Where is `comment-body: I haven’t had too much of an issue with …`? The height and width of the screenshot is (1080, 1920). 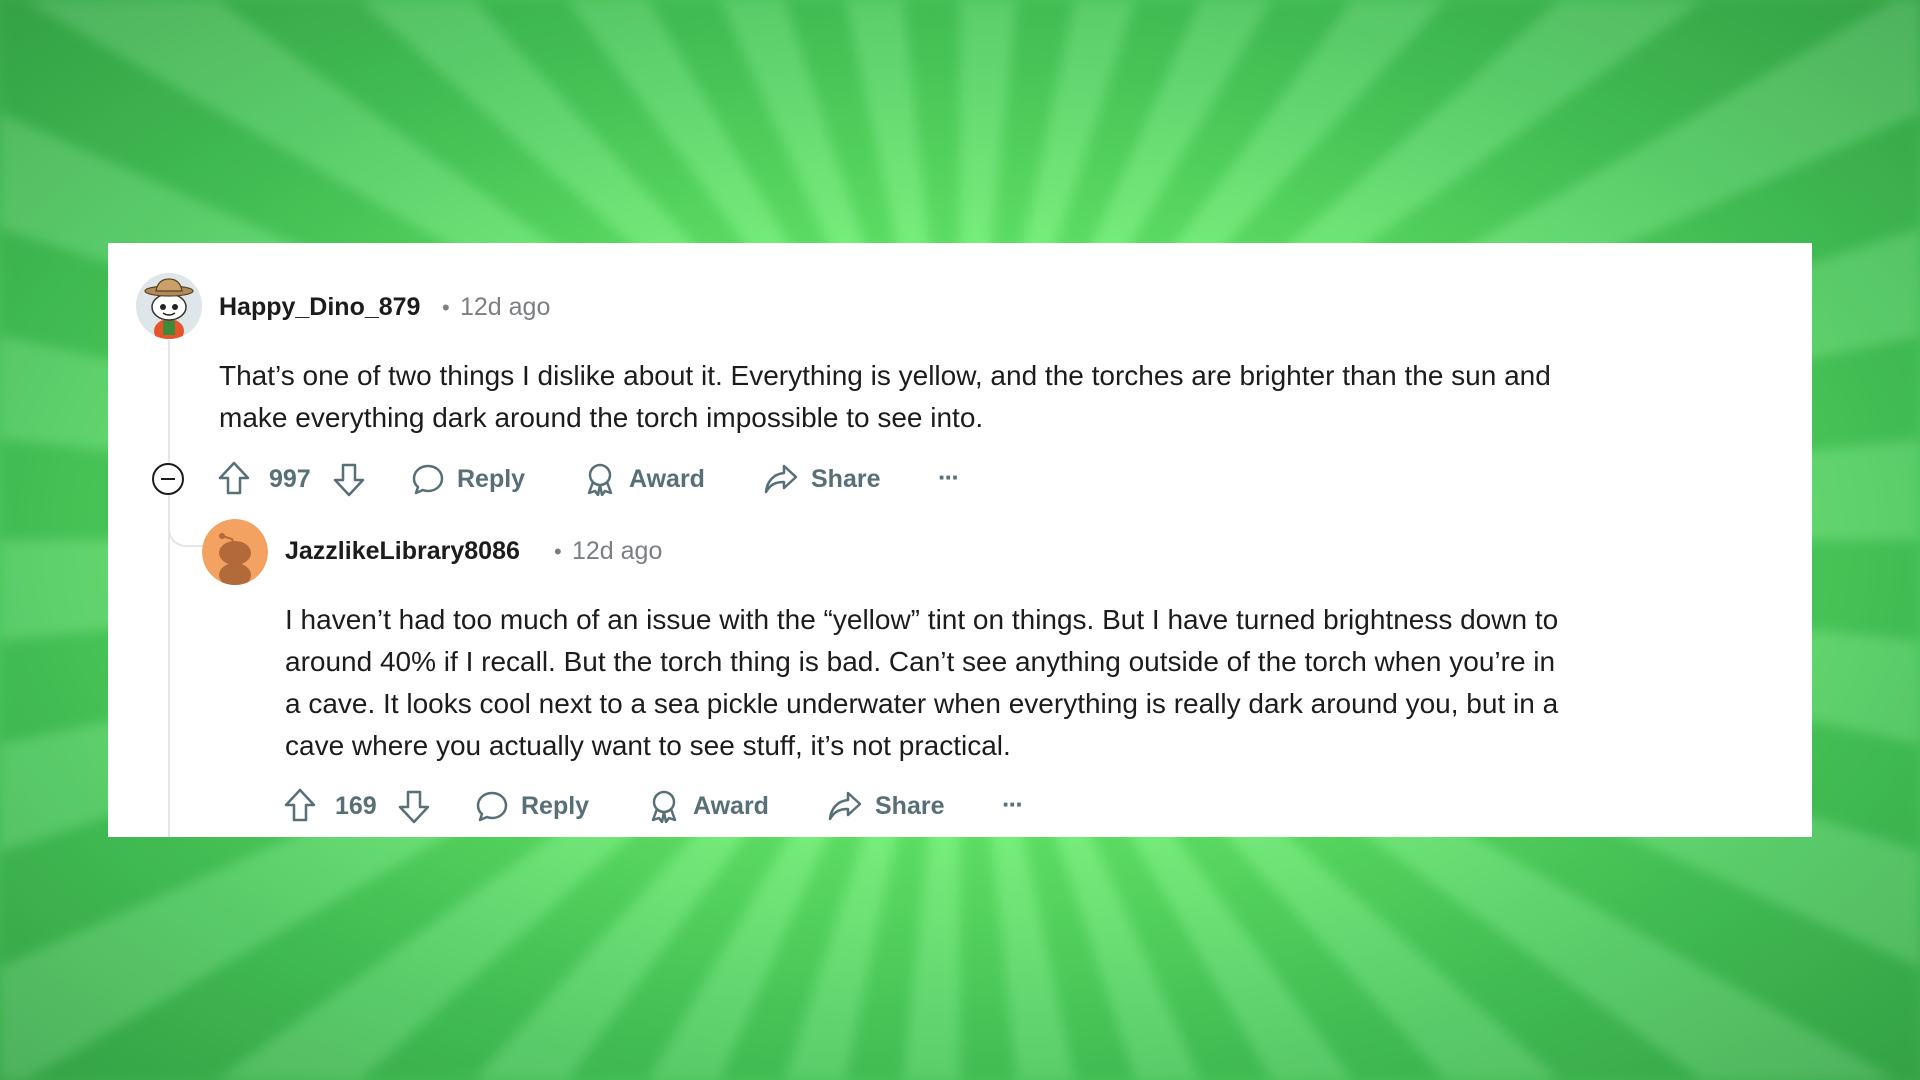
comment-body: I haven’t had too much of an issue with … is located at coordinates (921, 683).